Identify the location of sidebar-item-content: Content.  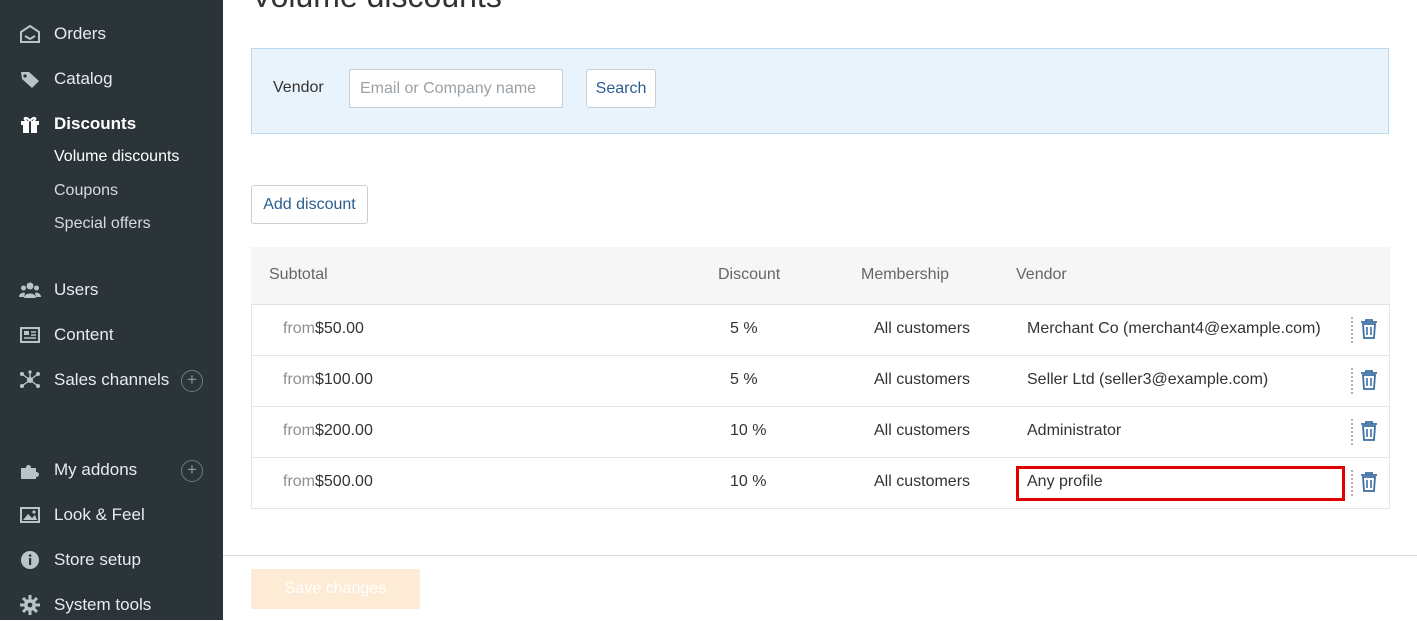
(111, 335).